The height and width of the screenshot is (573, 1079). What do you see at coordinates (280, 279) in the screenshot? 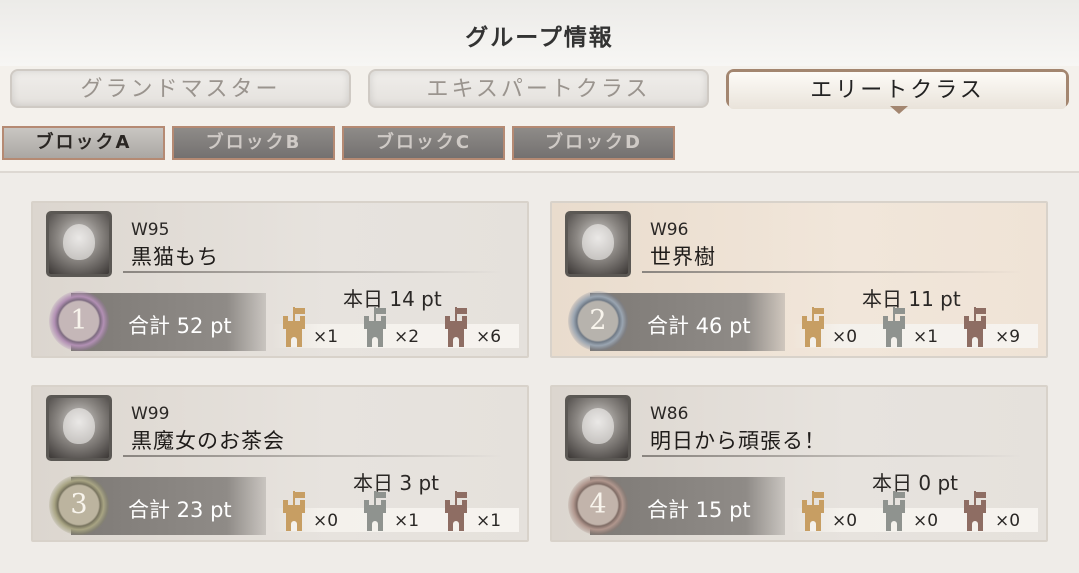
I see `player-card-1: W95 黒猫もち 1 合計 52 pt 本日 14 pt ×1 ×2 ×6` at bounding box center [280, 279].